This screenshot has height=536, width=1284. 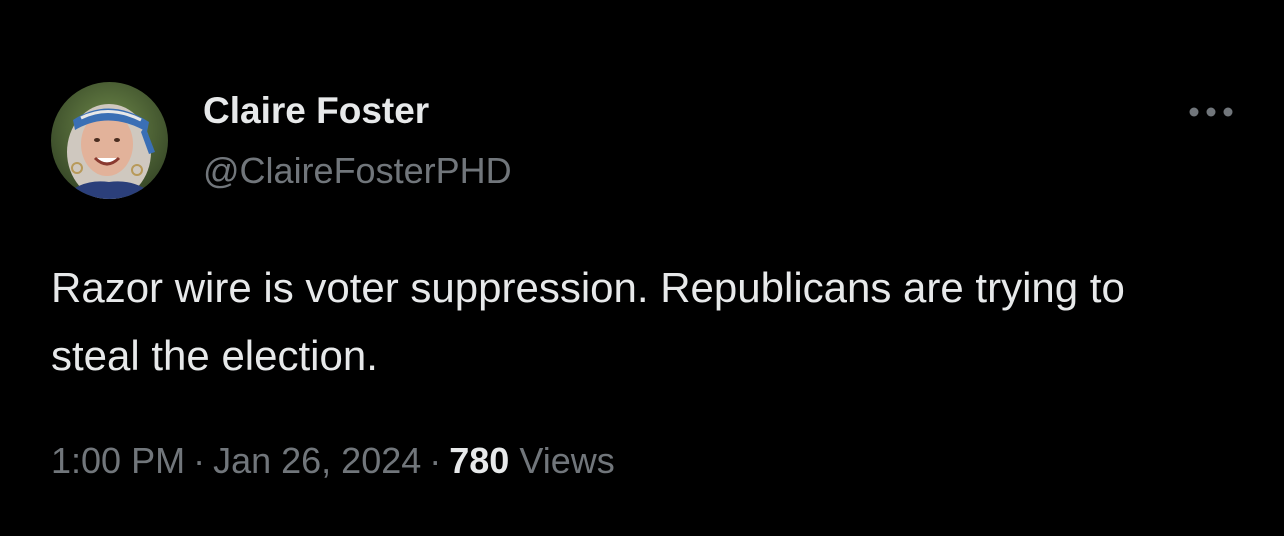 I want to click on views-label: Views, so click(x=566, y=460).